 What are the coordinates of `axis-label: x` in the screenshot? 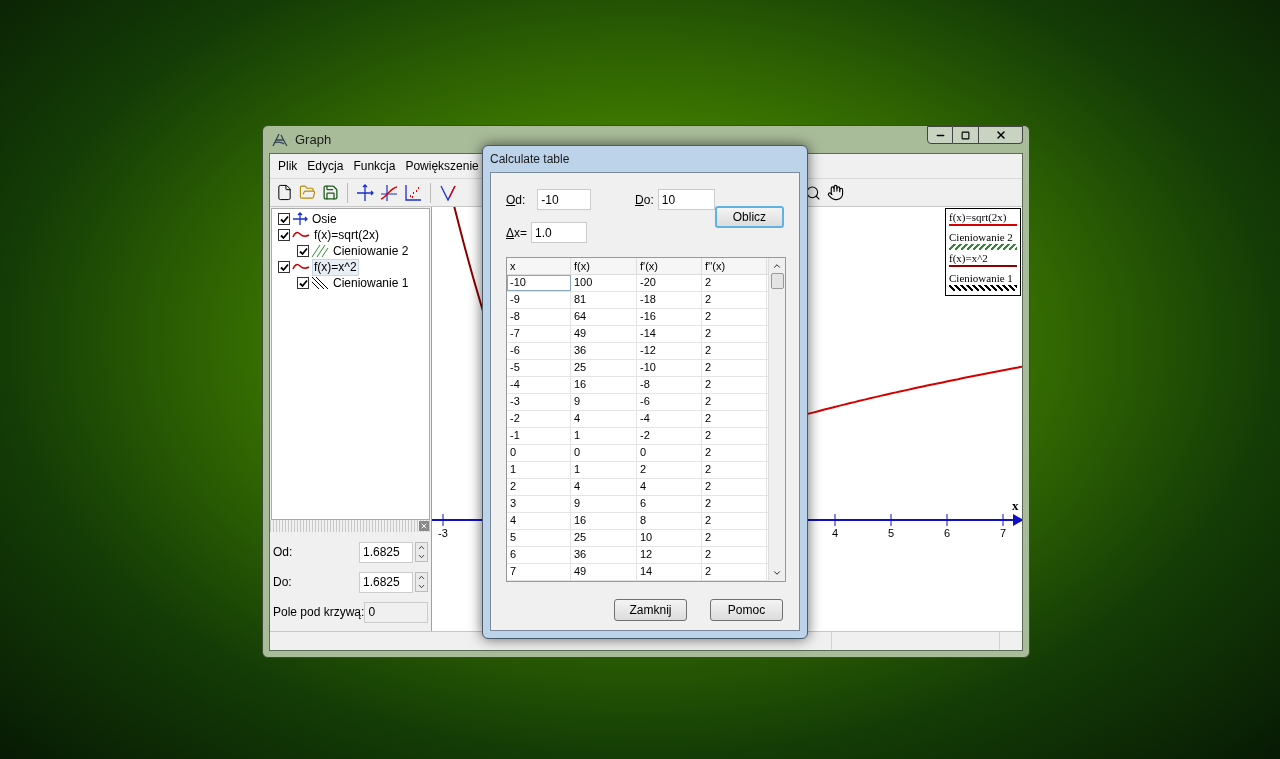 It's located at (1015, 505).